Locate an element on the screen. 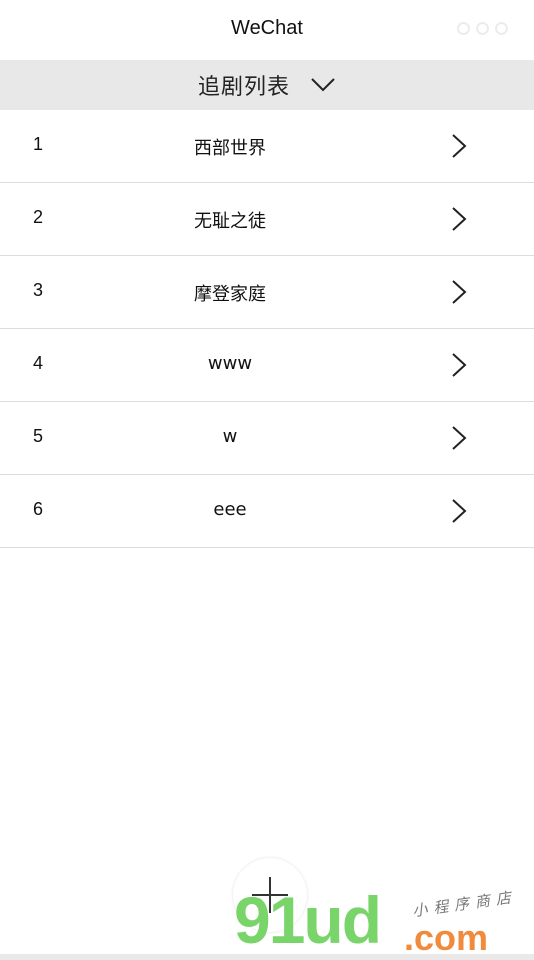  item-index: 4 is located at coordinates (38, 363).